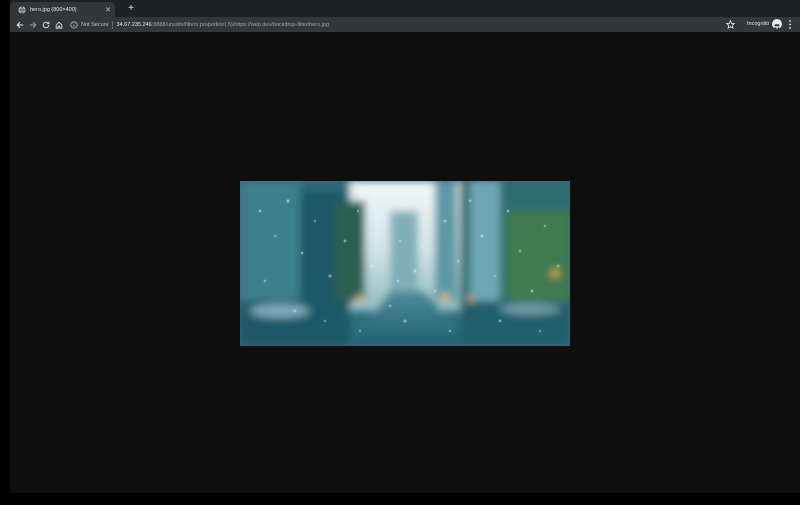 The width and height of the screenshot is (800, 505). What do you see at coordinates (53, 9) in the screenshot?
I see `tab-title: hero.jpg (800×400)` at bounding box center [53, 9].